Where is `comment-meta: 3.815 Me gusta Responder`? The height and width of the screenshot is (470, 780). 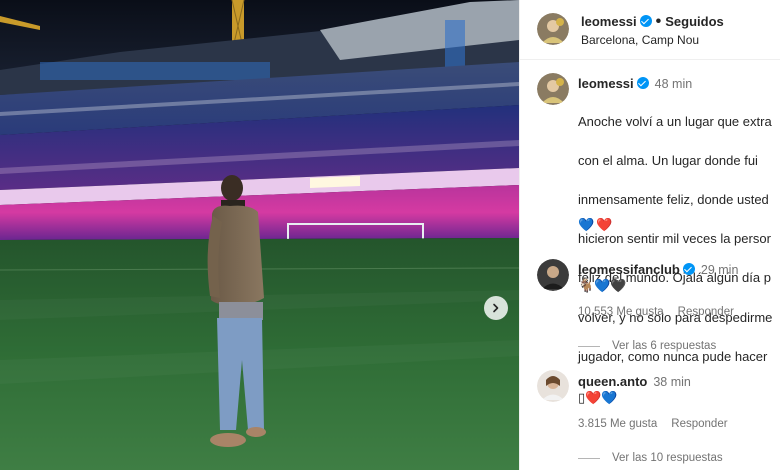
comment-meta: 3.815 Me gusta Responder is located at coordinates (660, 424).